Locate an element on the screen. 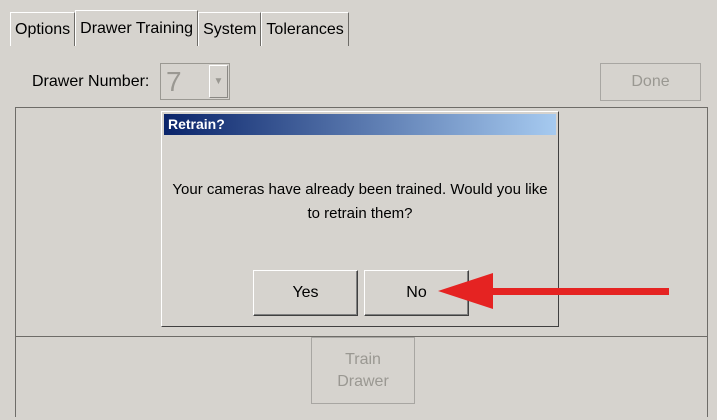  done-button: Done is located at coordinates (650, 82).